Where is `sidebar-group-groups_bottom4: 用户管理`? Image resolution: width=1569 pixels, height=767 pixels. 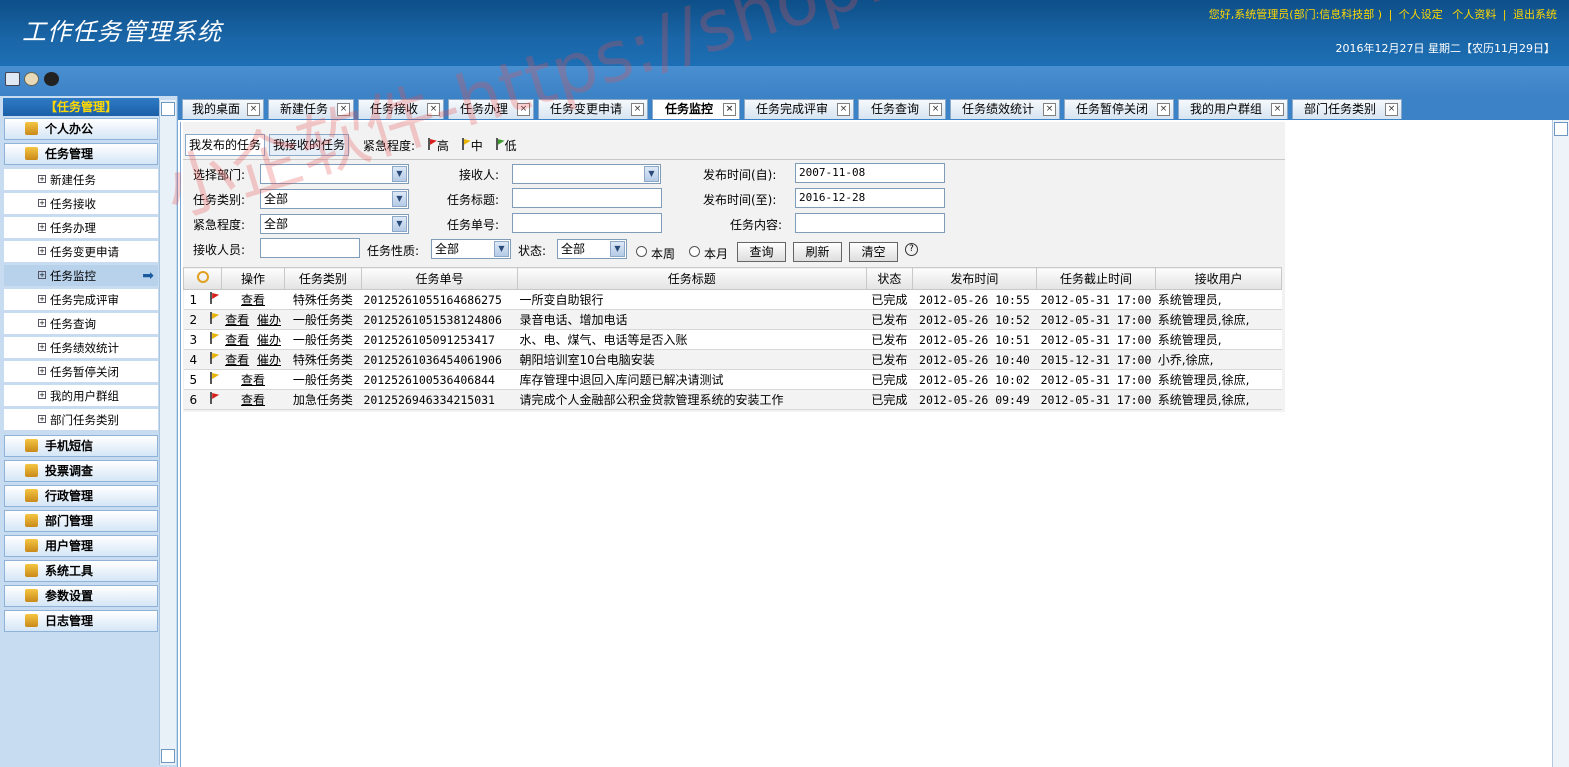
sidebar-group-groups_bottom4: 用户管理 is located at coordinates (81, 546).